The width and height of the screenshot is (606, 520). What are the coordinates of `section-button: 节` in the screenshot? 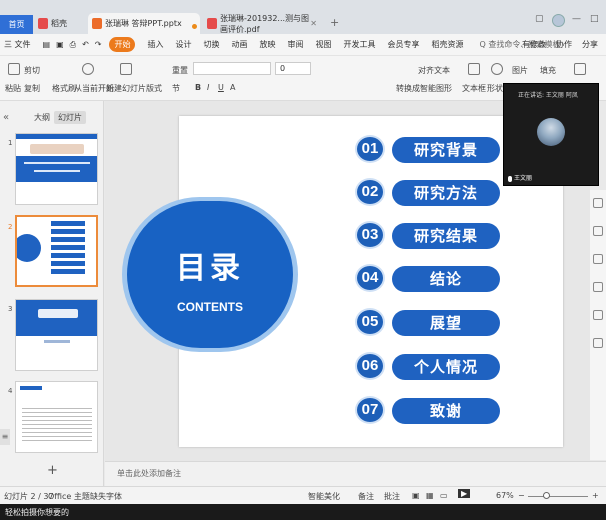 It's located at (176, 88).